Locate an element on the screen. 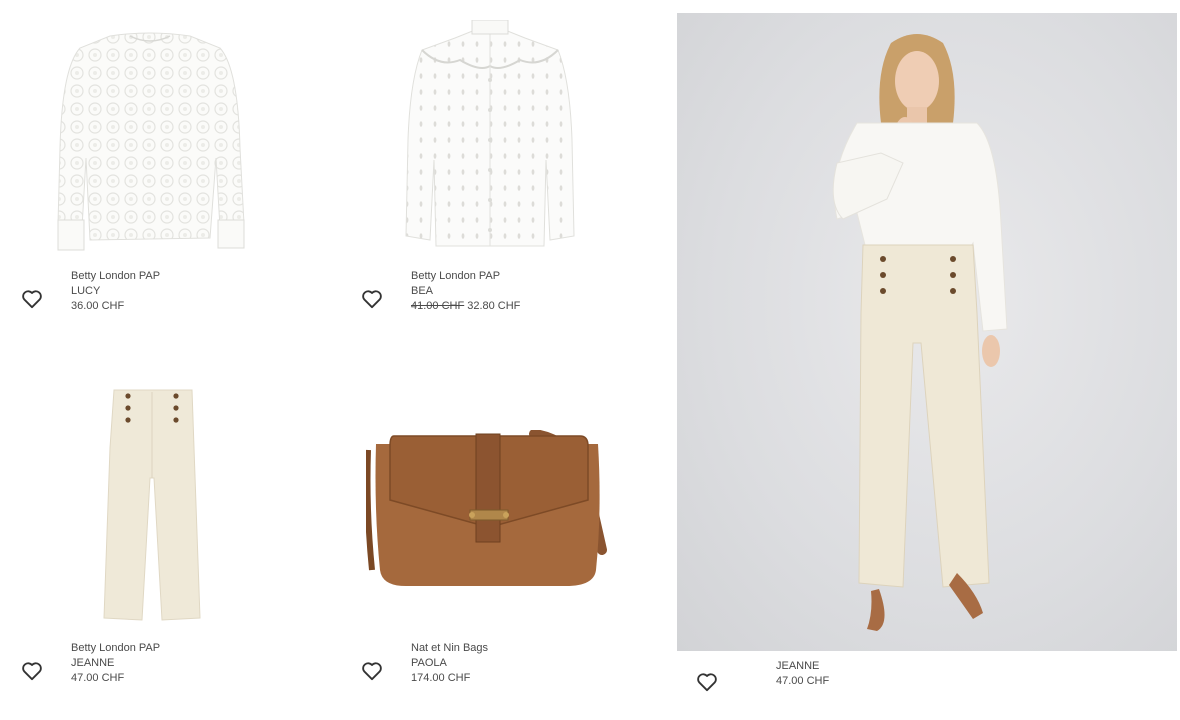  product-info: Betty London PAP BEA 41.00 CHF 32.80 CHF is located at coordinates (465, 291).